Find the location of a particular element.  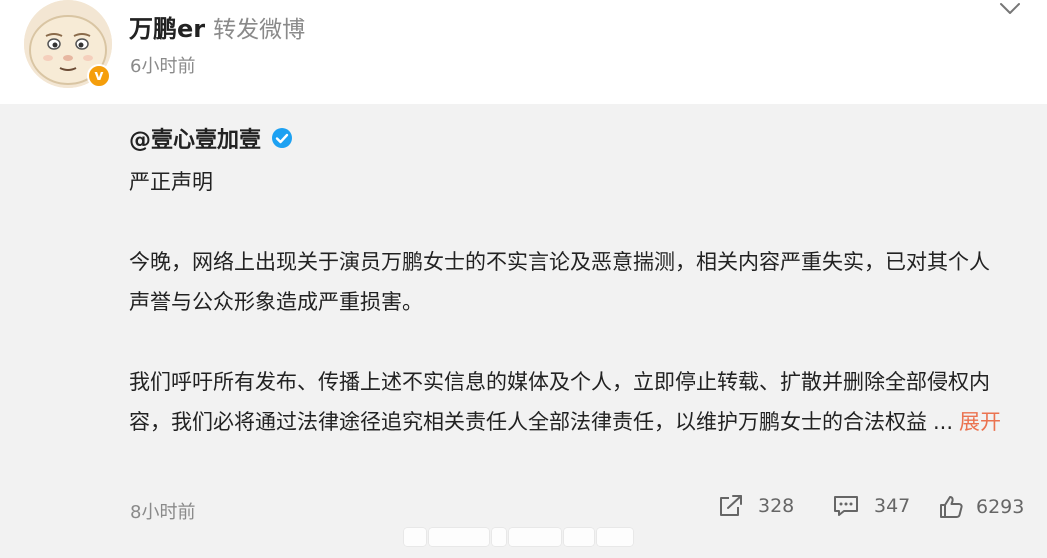

weibo-watermark is located at coordinates (524, 537).